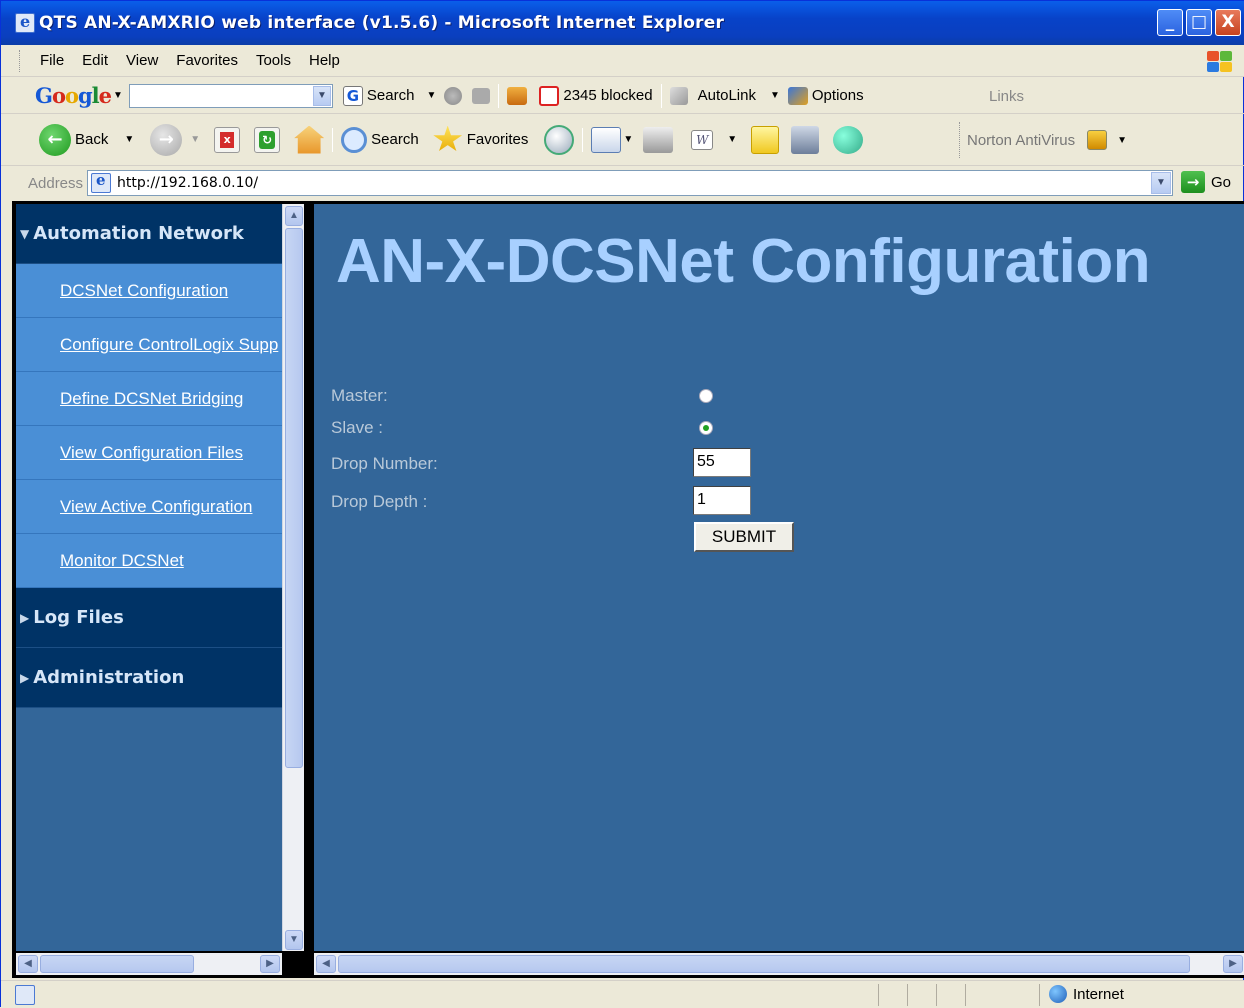 The height and width of the screenshot is (1008, 1244). What do you see at coordinates (1170, 22) in the screenshot?
I see `minimize-button: _` at bounding box center [1170, 22].